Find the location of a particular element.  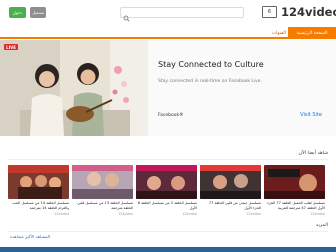

footer-strip is located at coordinates (168, 249).